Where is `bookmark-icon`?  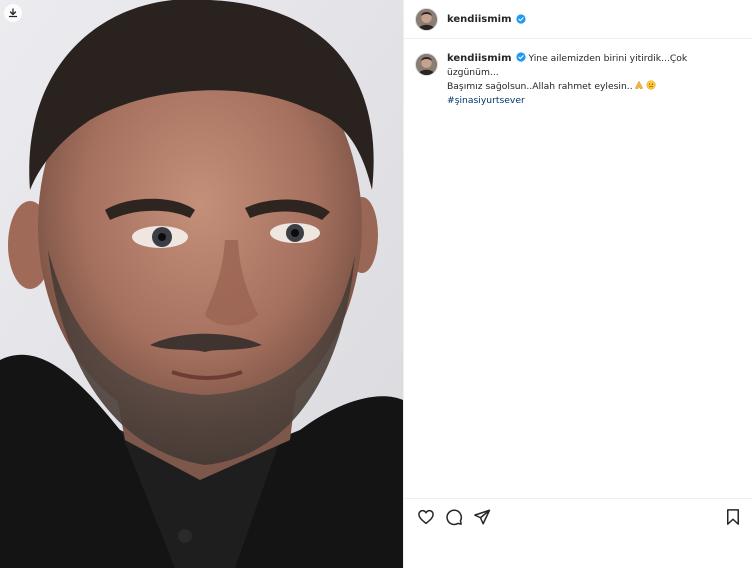 bookmark-icon is located at coordinates (732, 516).